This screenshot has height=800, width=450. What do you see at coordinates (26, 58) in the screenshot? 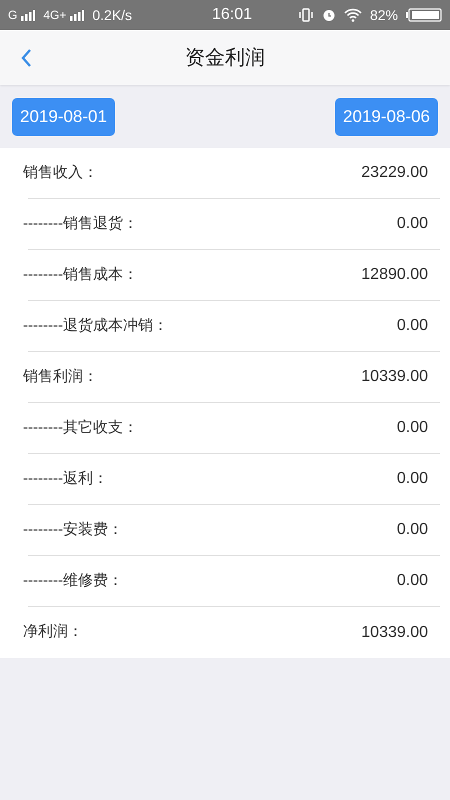
I see `back-icon` at bounding box center [26, 58].